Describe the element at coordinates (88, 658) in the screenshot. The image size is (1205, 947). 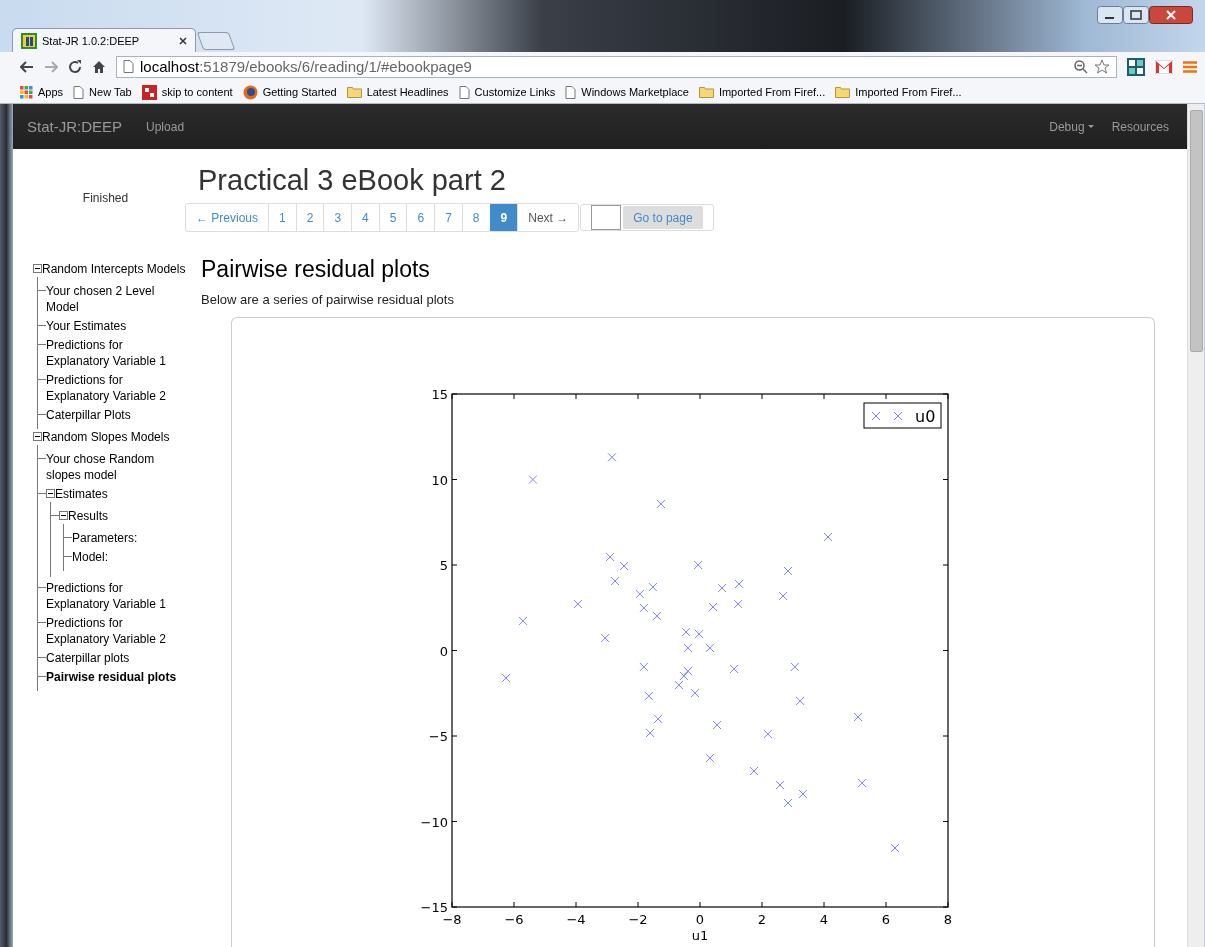
I see `tree-item: Caterpillar plots` at that location.